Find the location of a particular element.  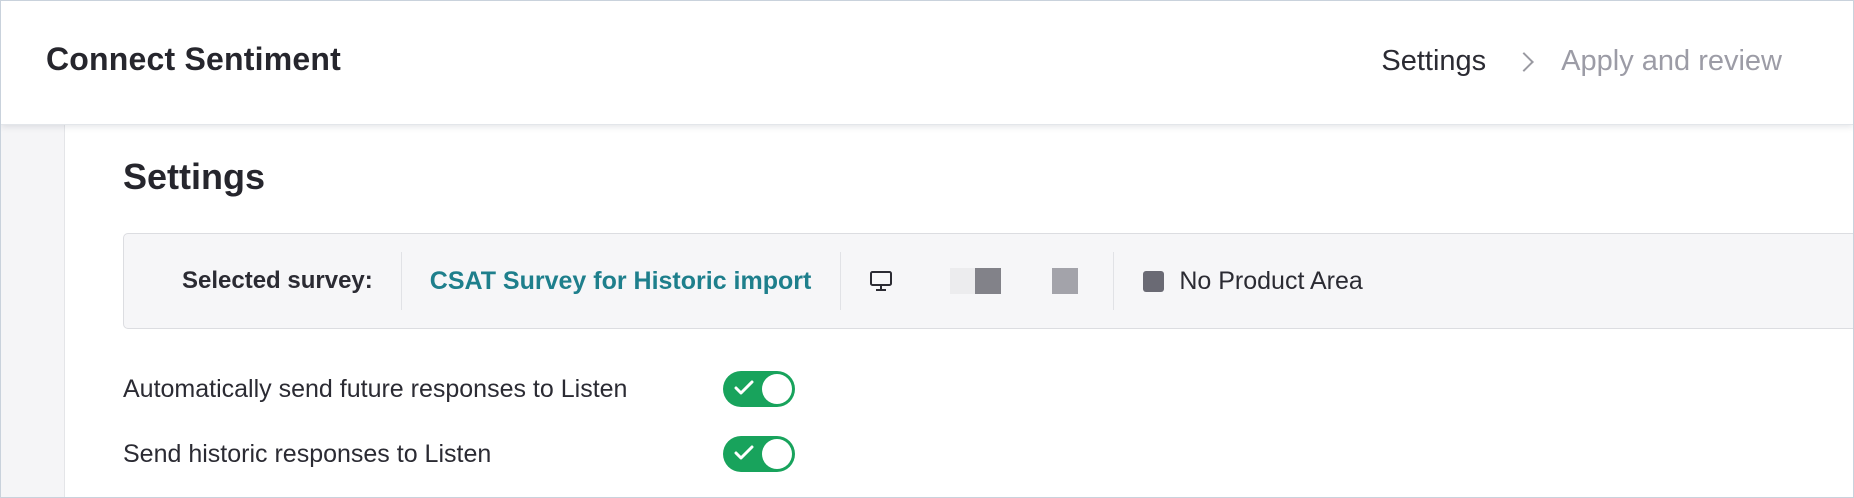

monitor-icon is located at coordinates (882, 281).